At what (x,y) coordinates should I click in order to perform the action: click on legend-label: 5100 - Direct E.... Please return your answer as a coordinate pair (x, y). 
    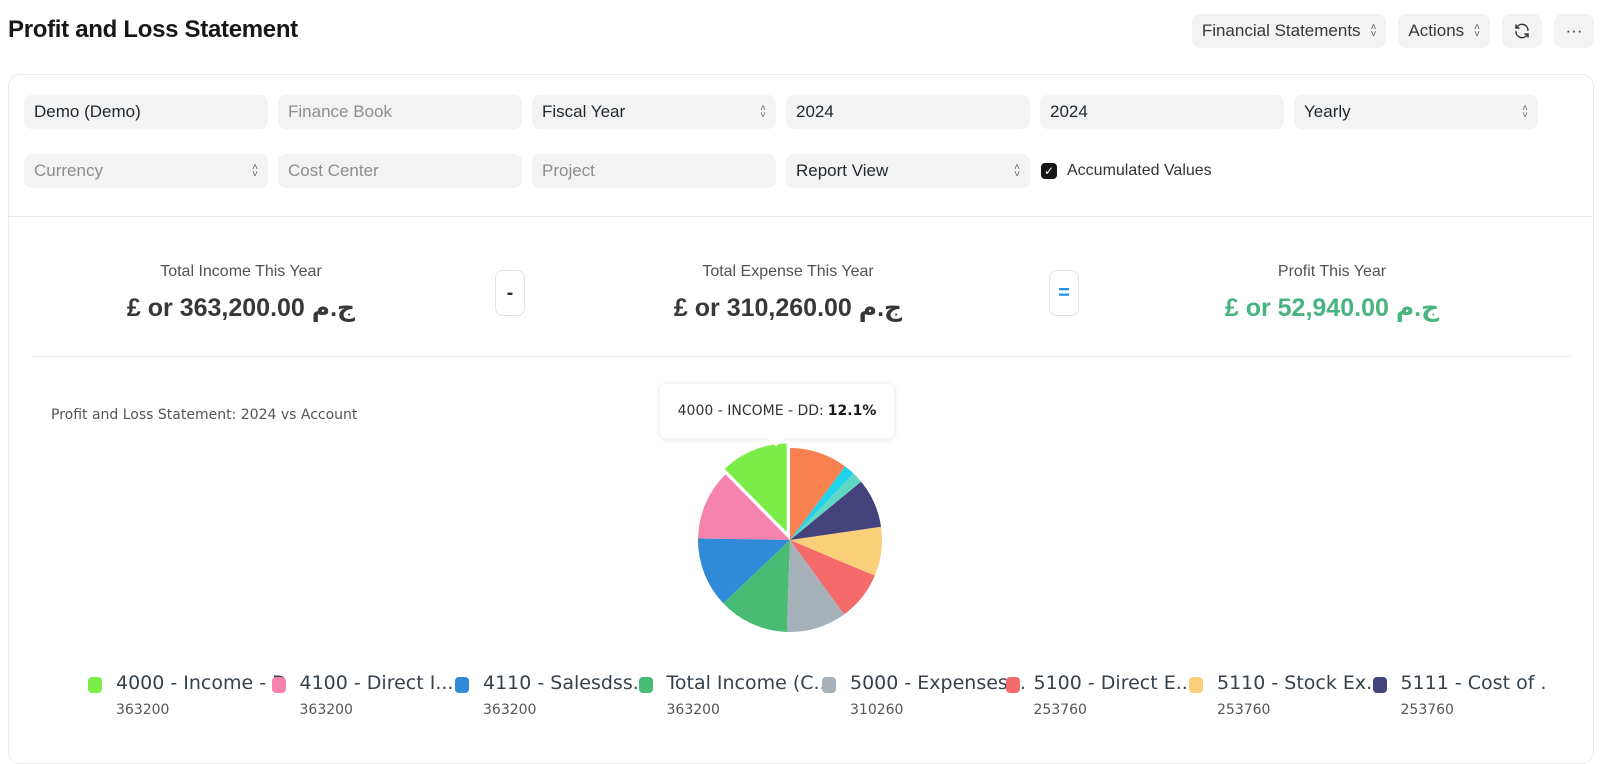
    Looking at the image, I should click on (1113, 683).